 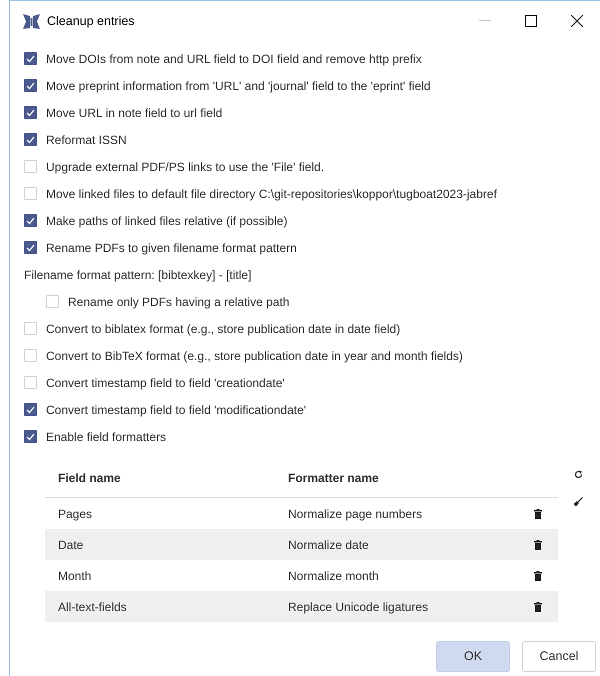 I want to click on table-cell-text: Normalize date, so click(x=329, y=545).